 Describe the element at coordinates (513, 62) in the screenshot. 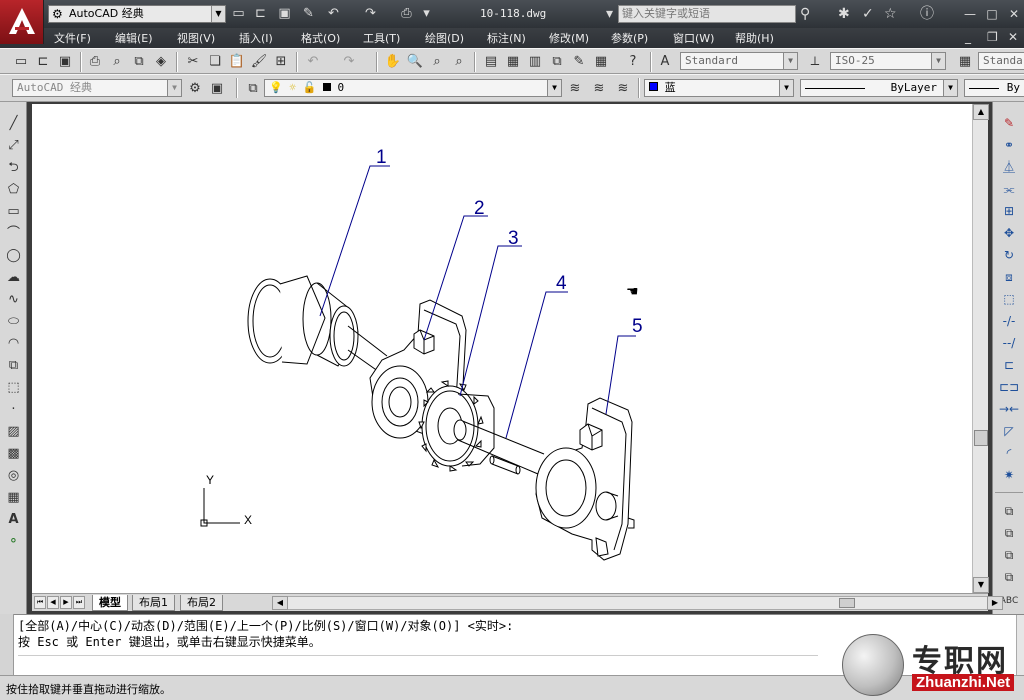

I see `design-center-icon: ▦` at that location.